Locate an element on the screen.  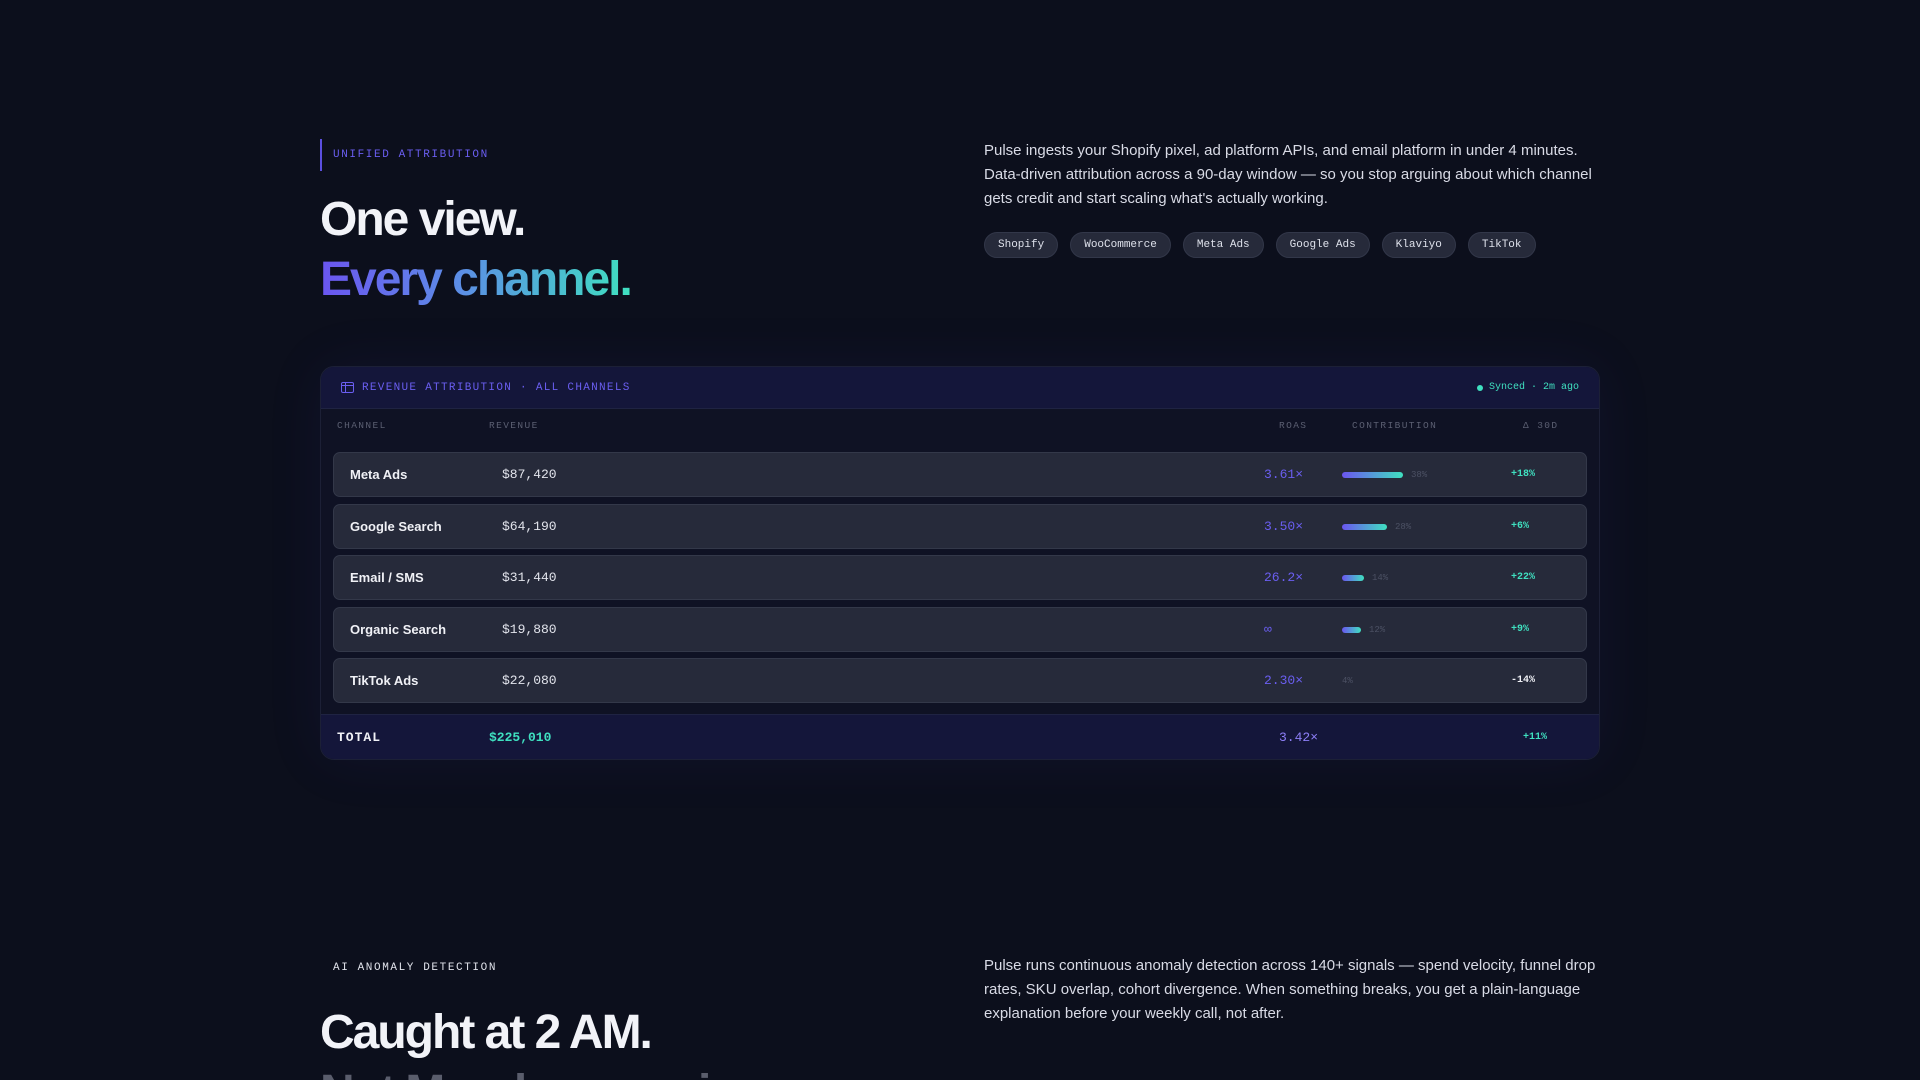
row-contribution: 12% is located at coordinates (1363, 629).